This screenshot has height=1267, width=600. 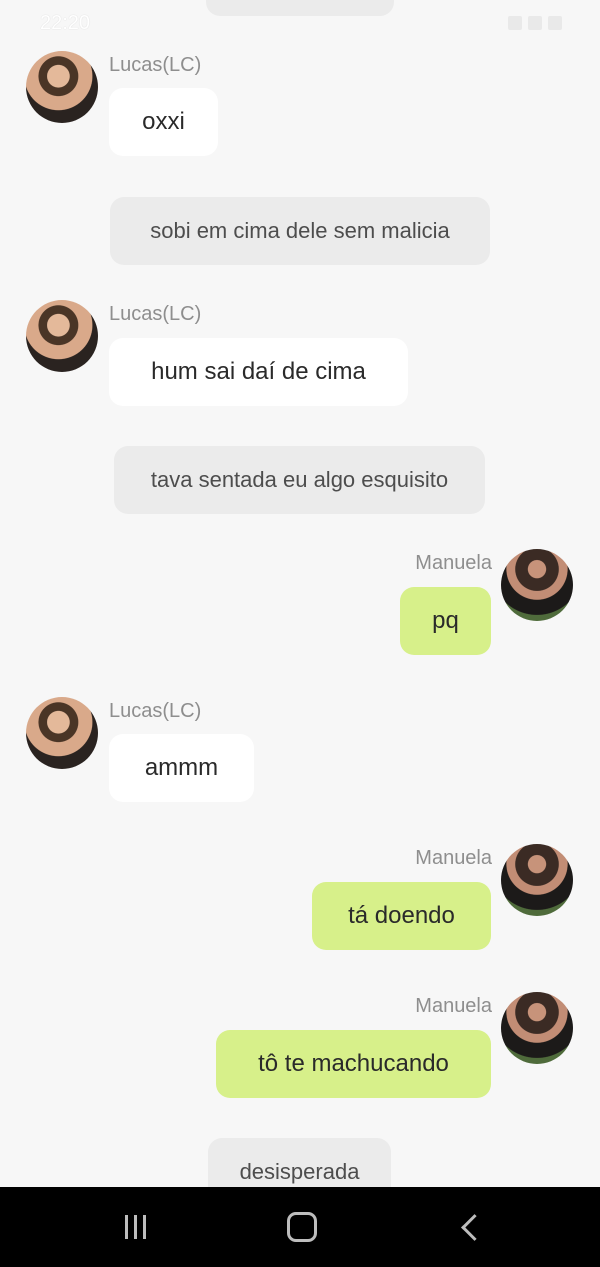 I want to click on back-button, so click(x=470, y=1227).